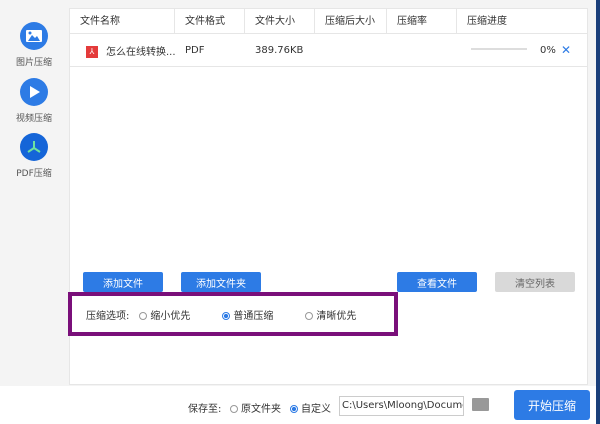 This screenshot has height=424, width=600. Describe the element at coordinates (499, 49) in the screenshot. I see `progress-bar` at that location.